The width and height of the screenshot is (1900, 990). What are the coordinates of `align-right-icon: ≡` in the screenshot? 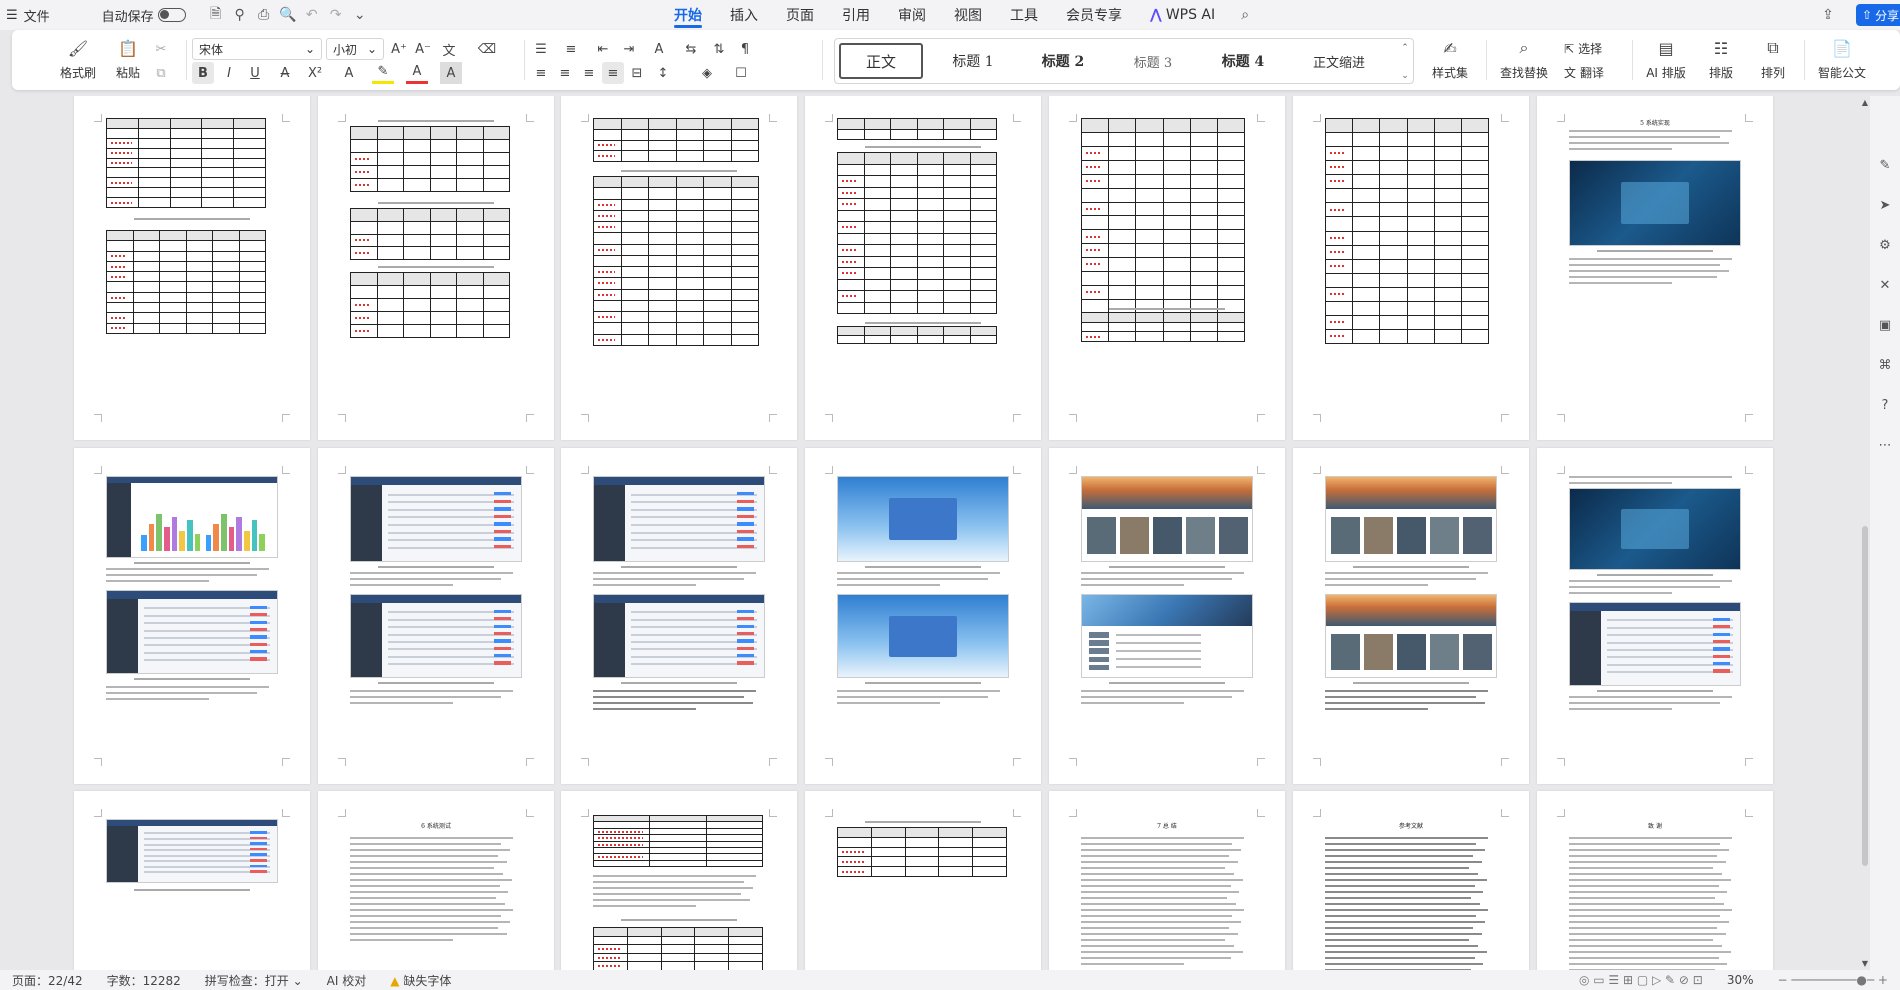 It's located at (589, 73).